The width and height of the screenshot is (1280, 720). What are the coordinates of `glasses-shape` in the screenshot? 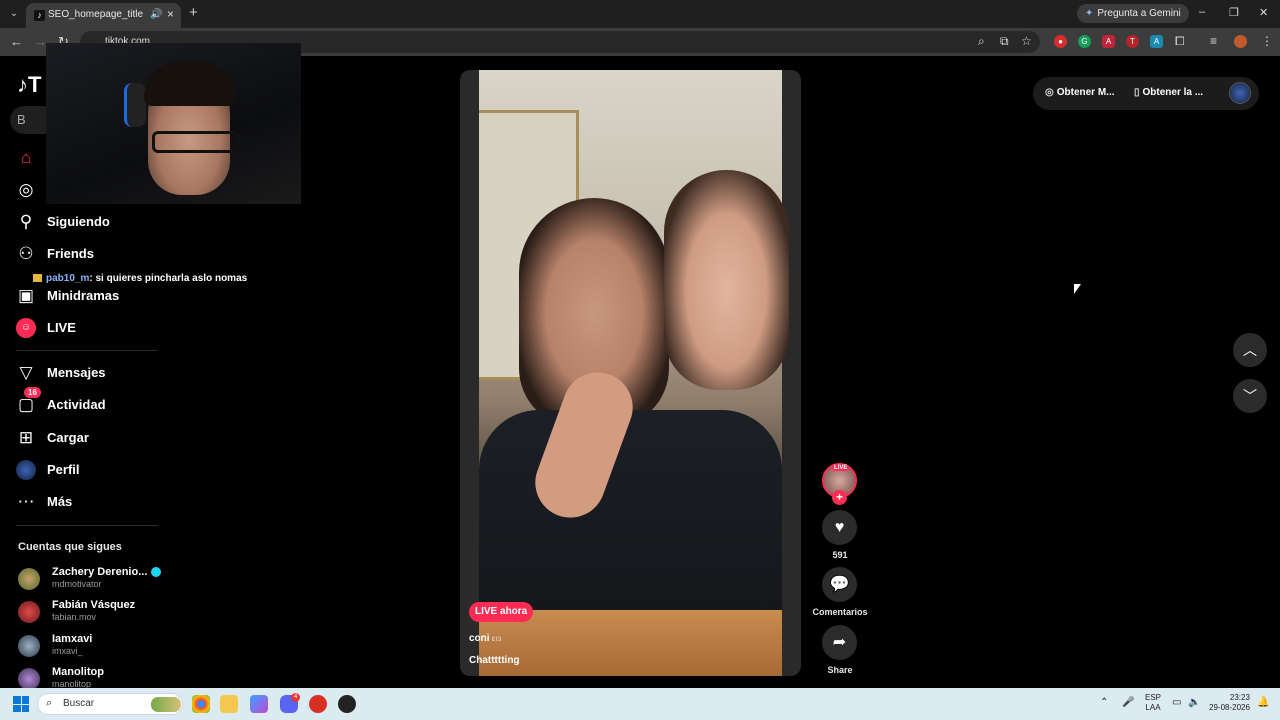 It's located at (196, 142).